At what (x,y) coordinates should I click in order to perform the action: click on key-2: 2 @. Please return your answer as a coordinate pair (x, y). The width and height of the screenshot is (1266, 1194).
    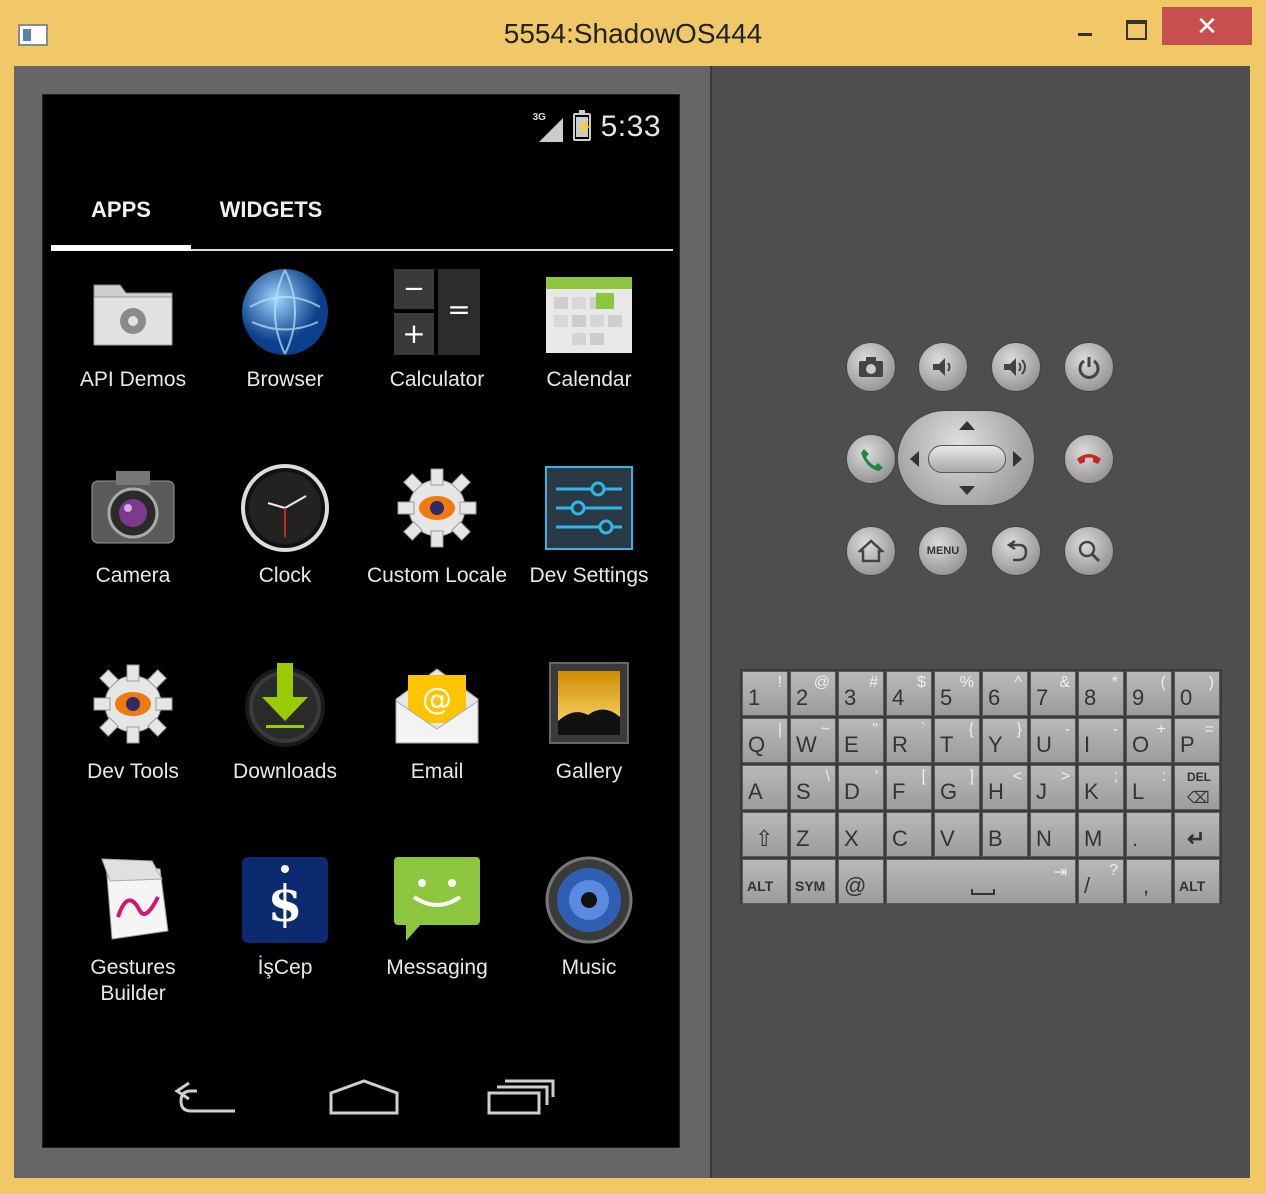
    Looking at the image, I should click on (813, 693).